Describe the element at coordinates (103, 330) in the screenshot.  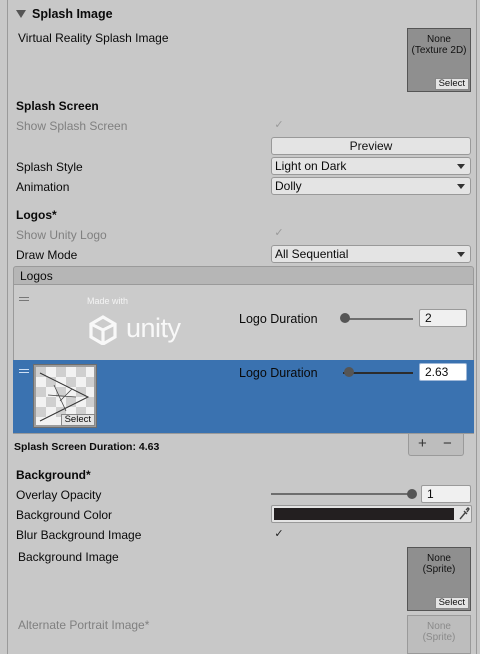
I see `unity-cube-icon` at that location.